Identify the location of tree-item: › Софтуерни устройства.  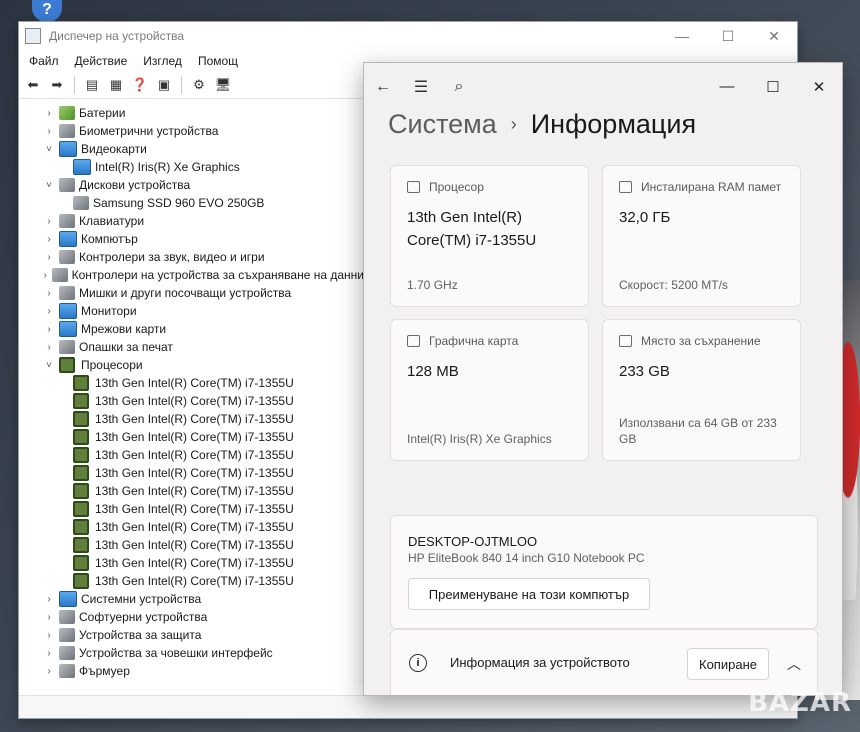
(191, 617).